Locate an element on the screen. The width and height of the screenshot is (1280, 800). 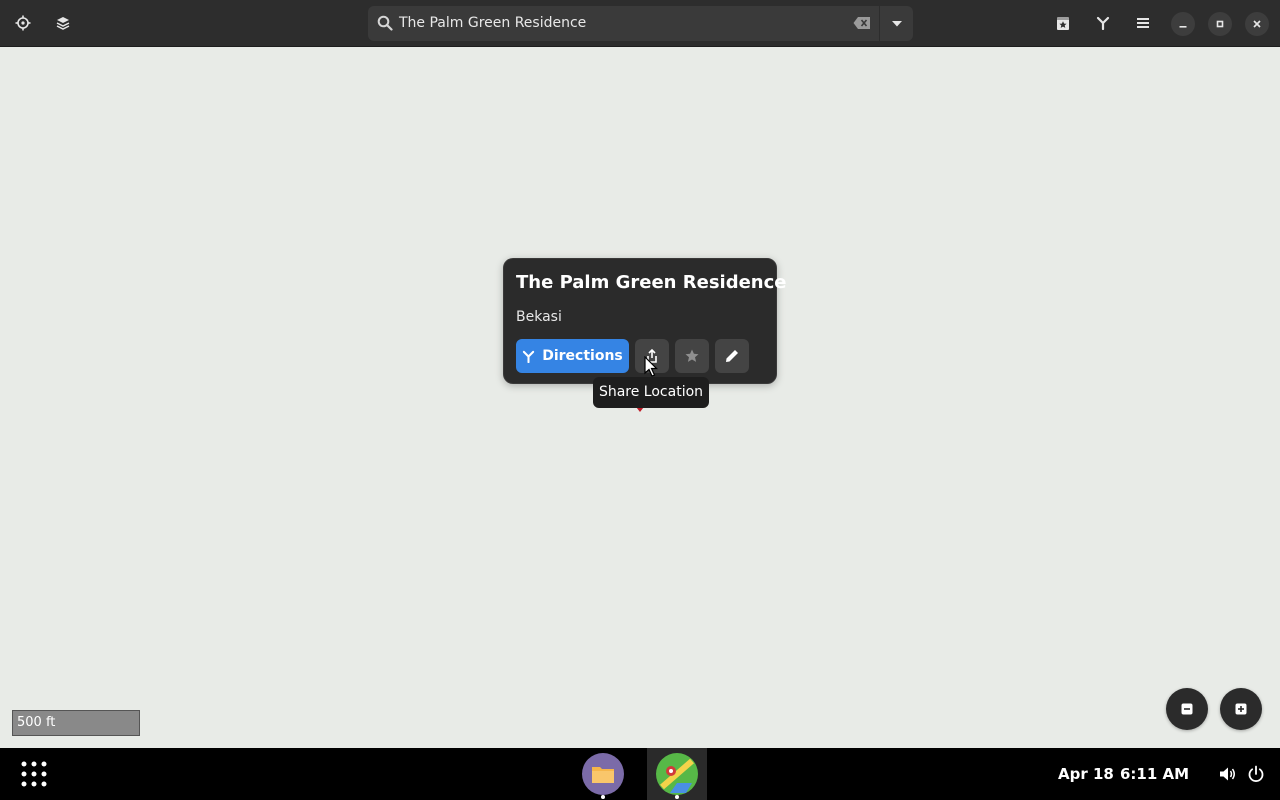
dock-files is located at coordinates (603, 774).